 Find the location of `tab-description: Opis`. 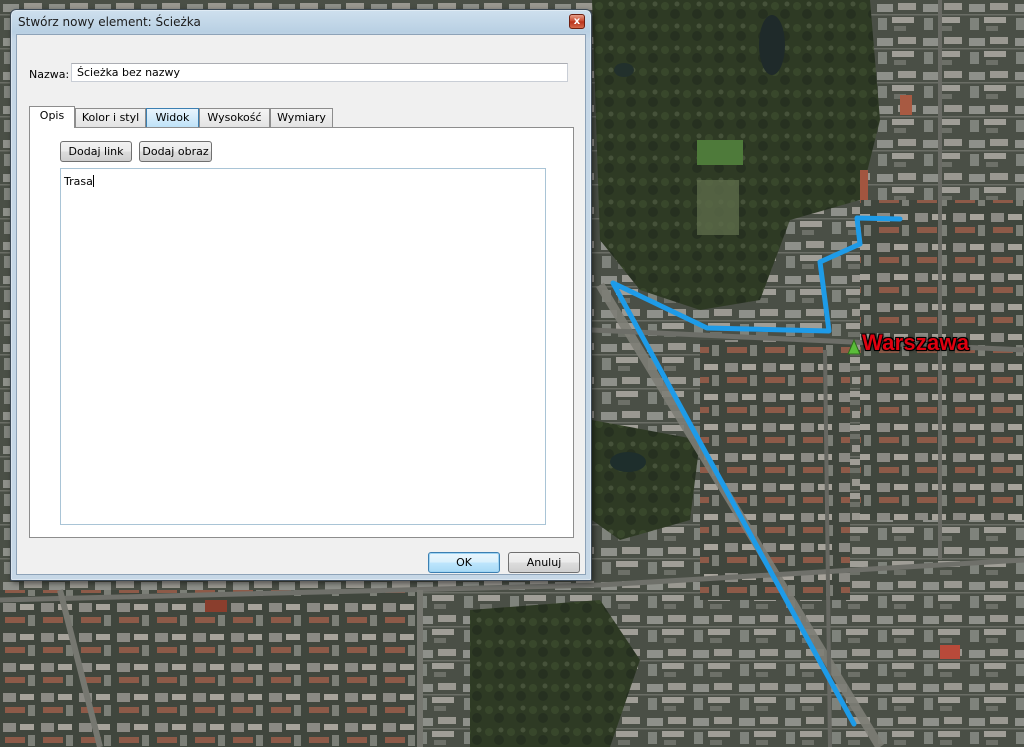

tab-description: Opis is located at coordinates (52, 117).